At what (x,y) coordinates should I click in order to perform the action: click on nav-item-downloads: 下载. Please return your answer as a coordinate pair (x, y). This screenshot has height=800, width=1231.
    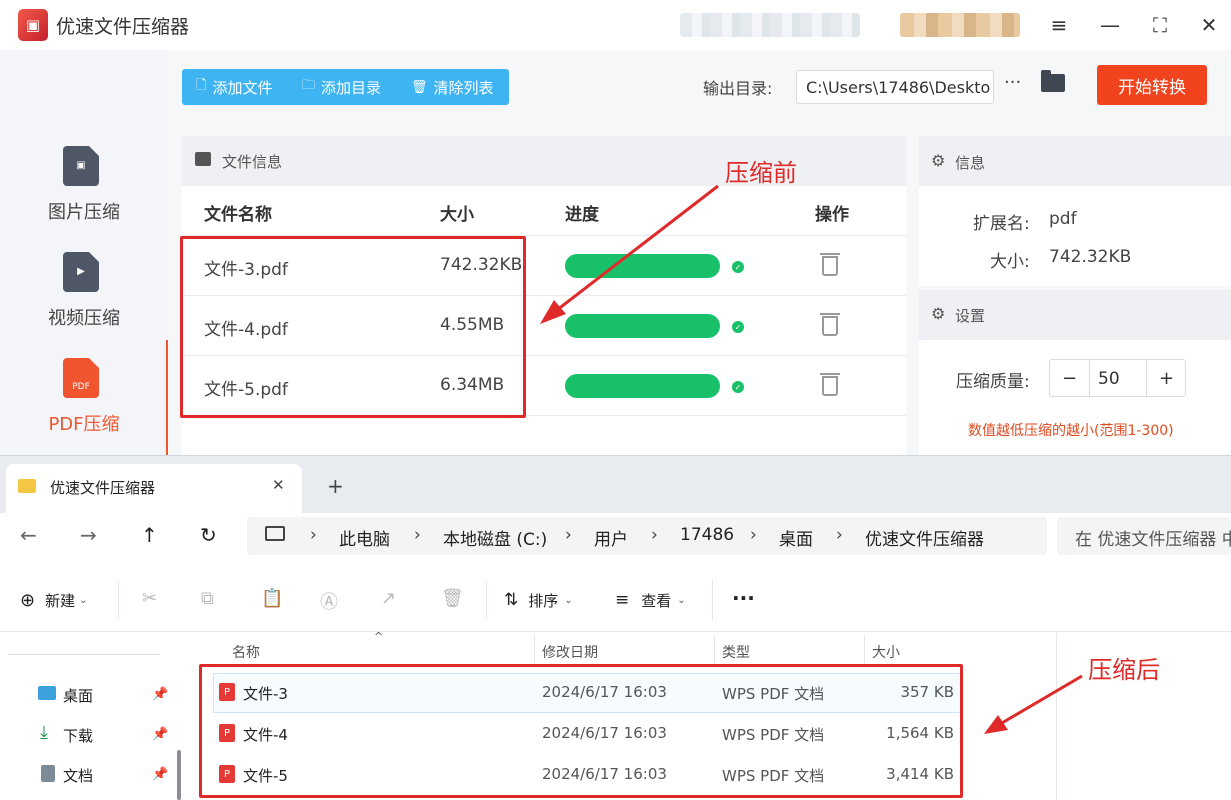
    Looking at the image, I should click on (78, 735).